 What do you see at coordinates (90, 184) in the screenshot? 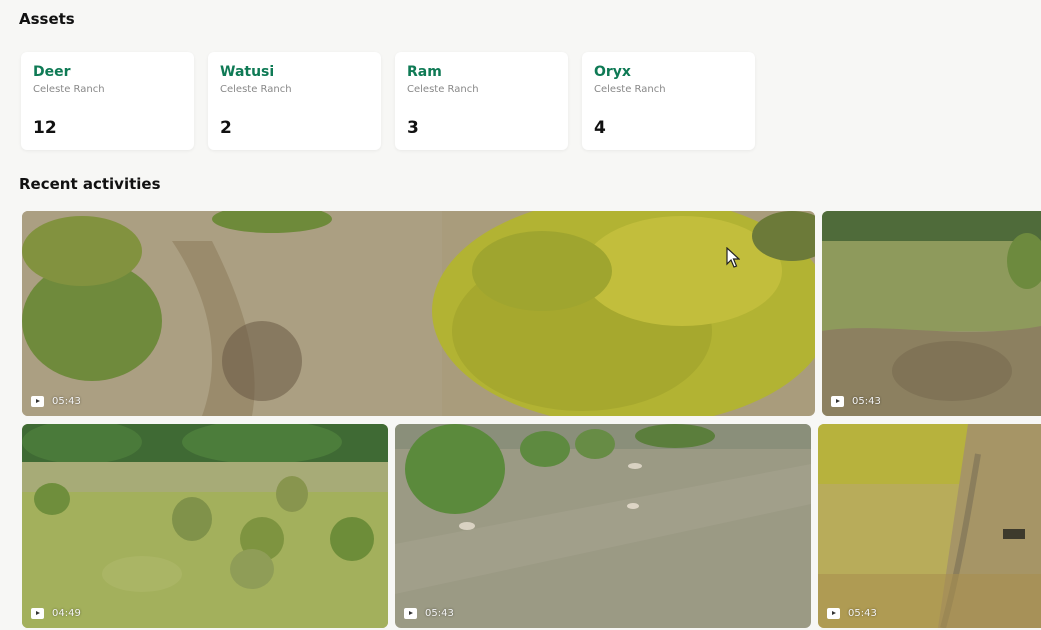
I see `recent-activities-title: Recent activities` at bounding box center [90, 184].